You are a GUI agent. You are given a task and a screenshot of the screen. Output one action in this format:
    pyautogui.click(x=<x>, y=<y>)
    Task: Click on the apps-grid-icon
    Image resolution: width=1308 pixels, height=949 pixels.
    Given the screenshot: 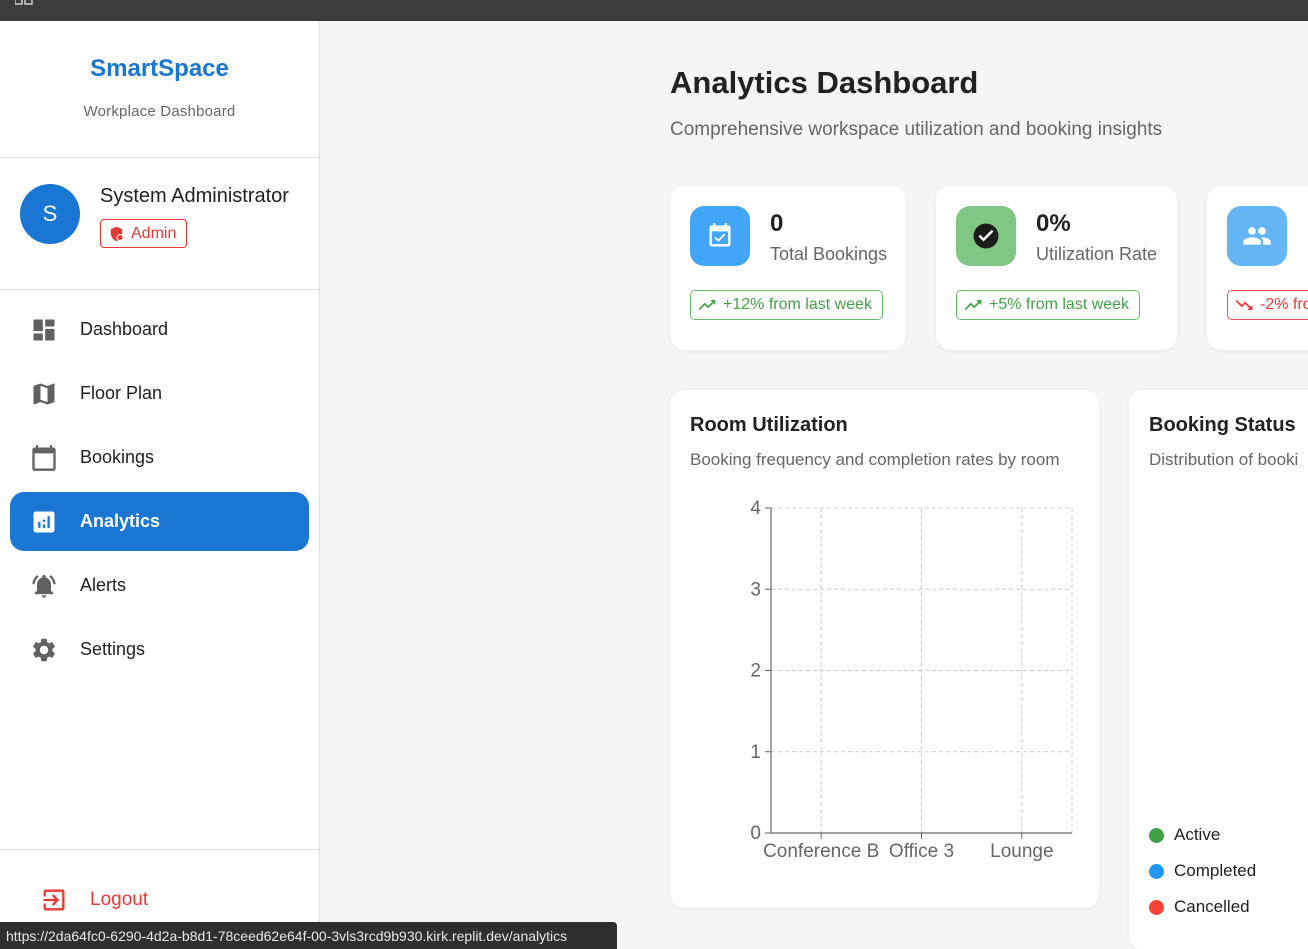 What is the action you would take?
    pyautogui.click(x=25, y=3)
    